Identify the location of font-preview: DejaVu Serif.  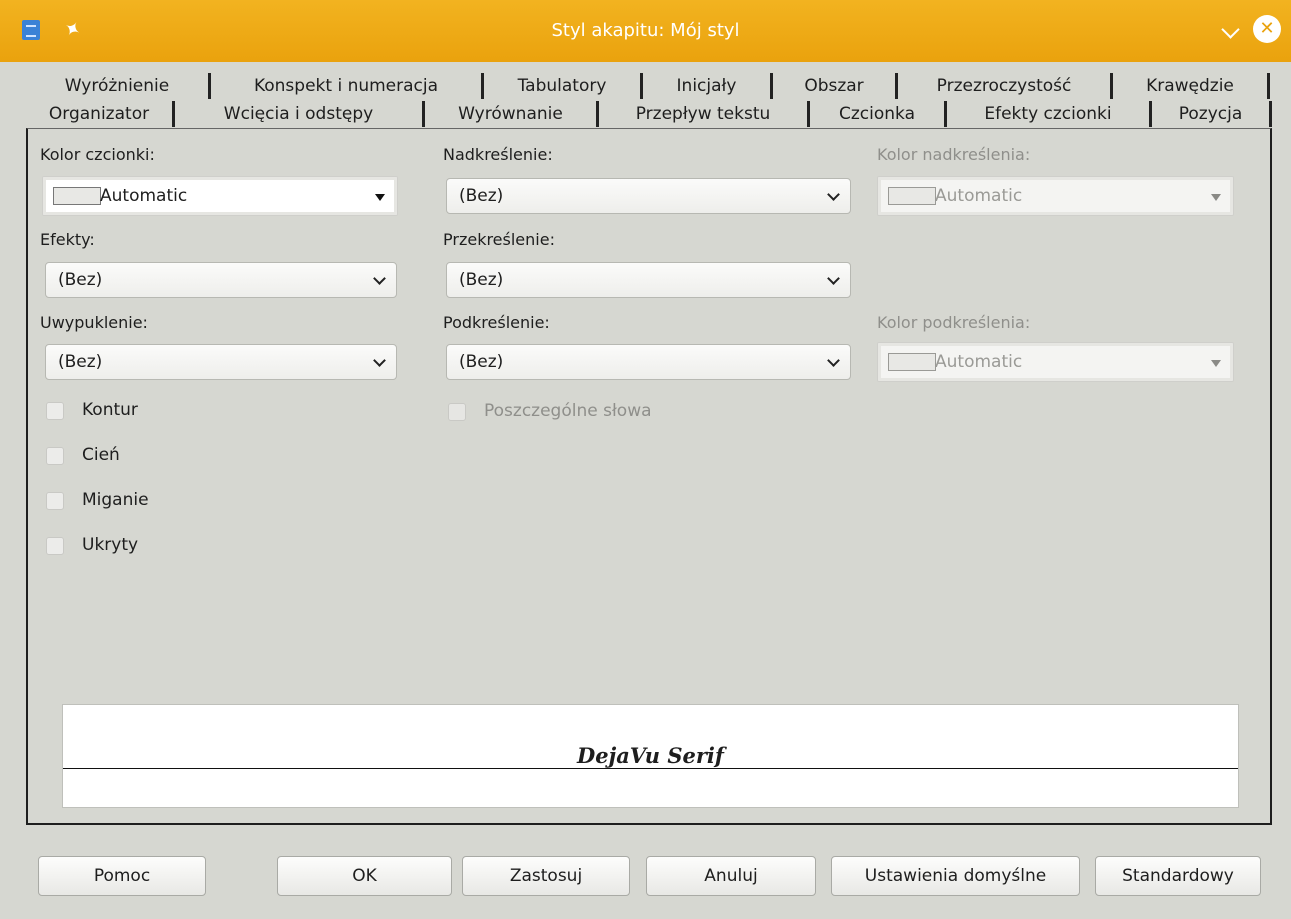
(650, 756).